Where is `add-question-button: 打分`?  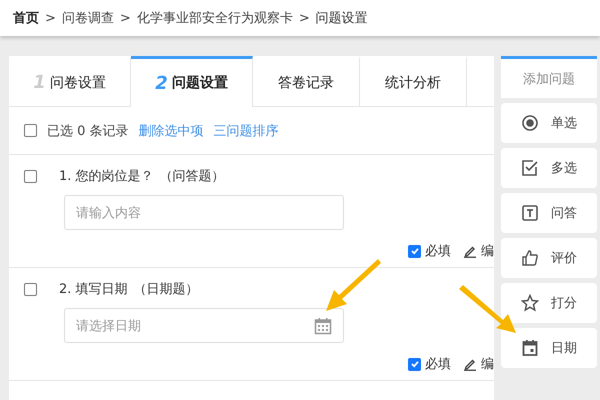
add-question-button: 打分 is located at coordinates (549, 303).